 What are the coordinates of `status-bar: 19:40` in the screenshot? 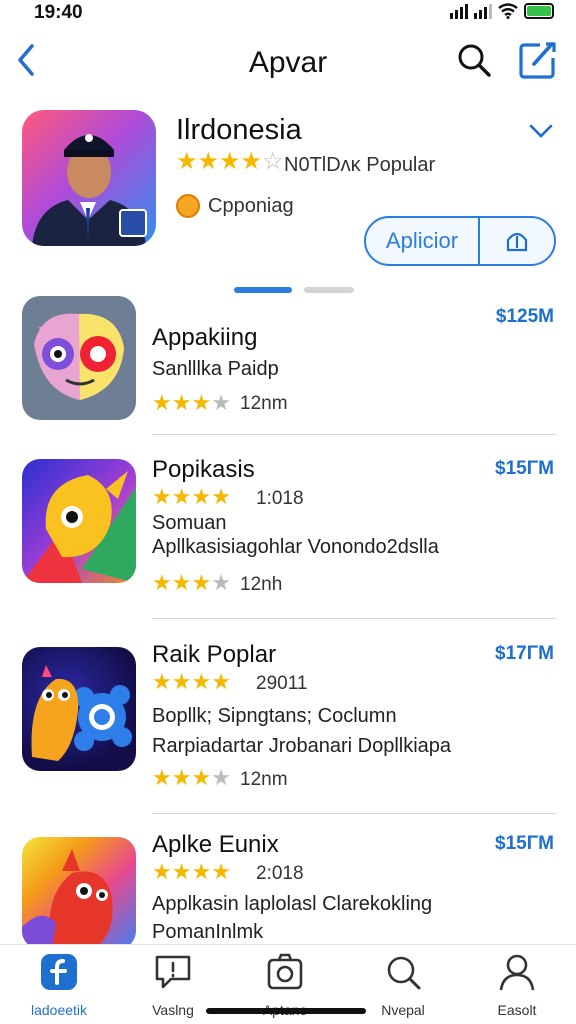 It's located at (288, 14).